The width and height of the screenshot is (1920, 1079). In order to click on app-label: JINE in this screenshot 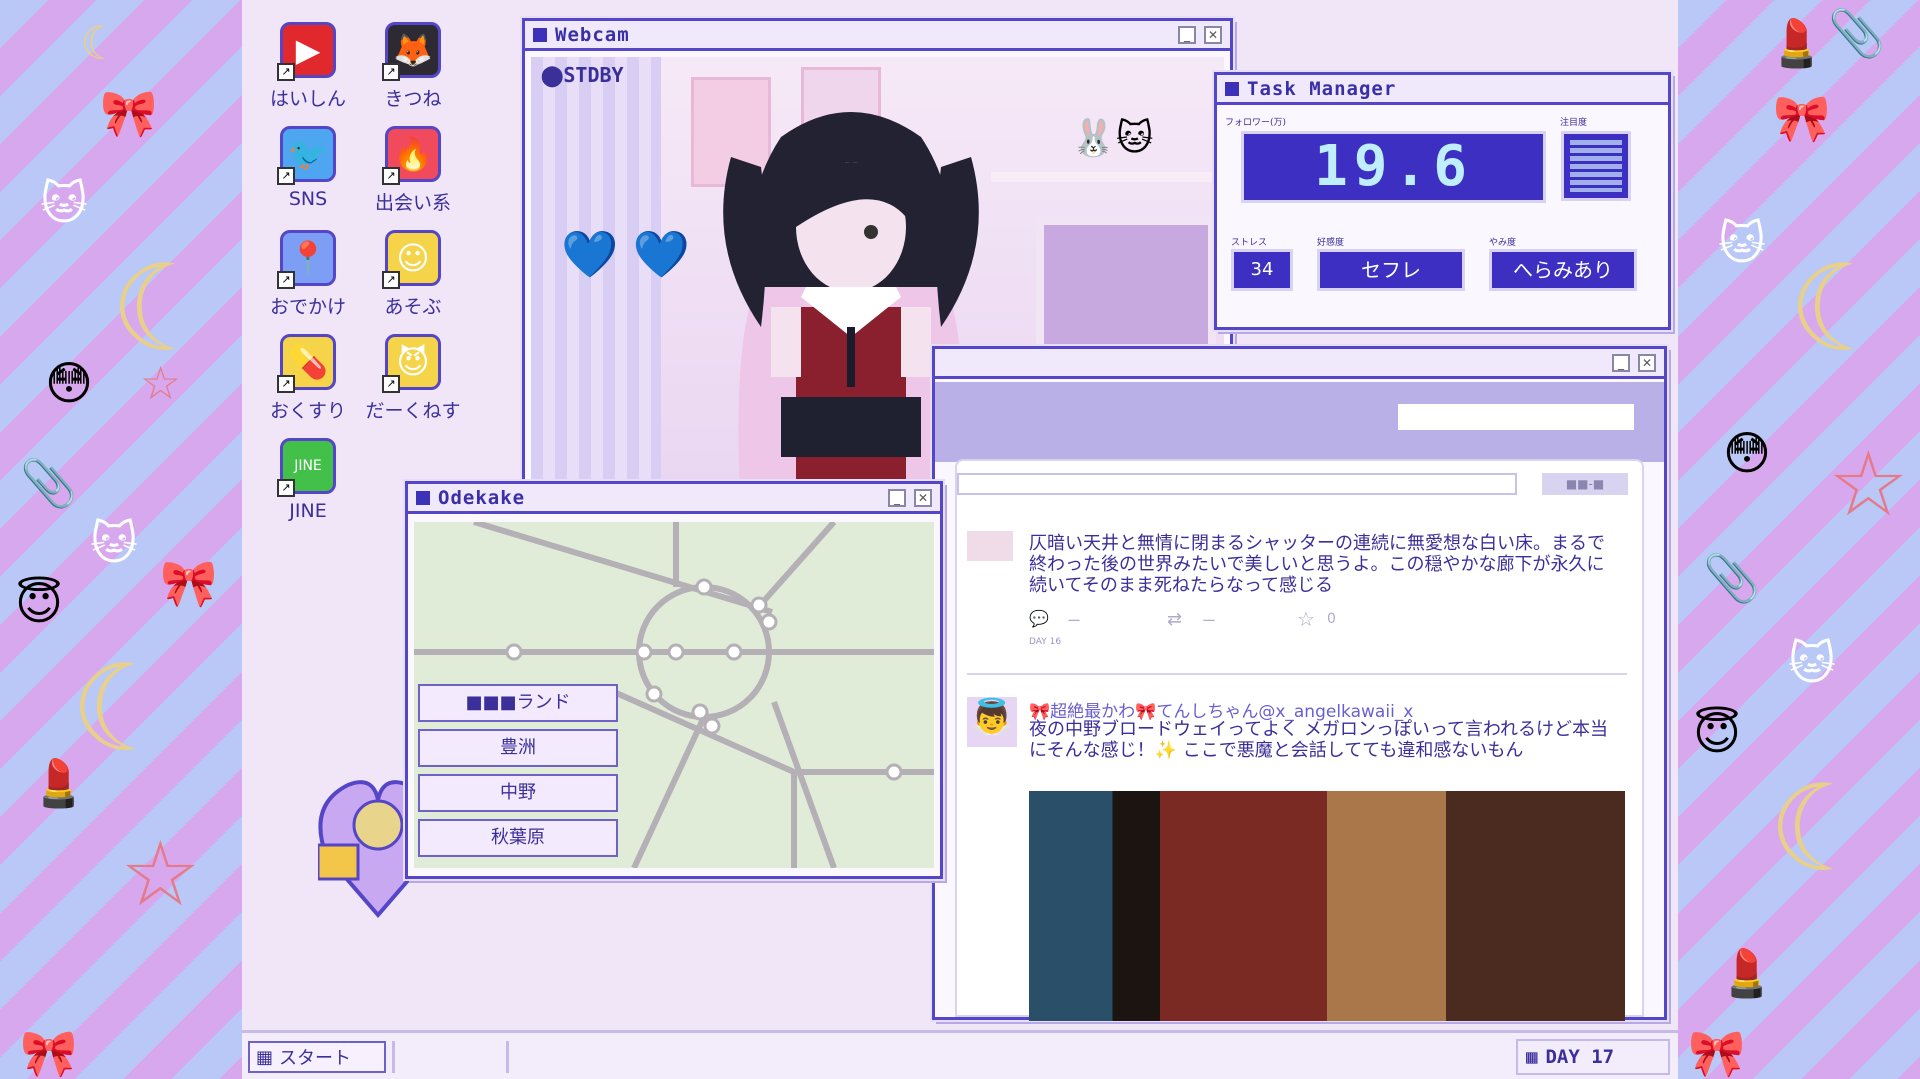, I will do `click(308, 511)`.